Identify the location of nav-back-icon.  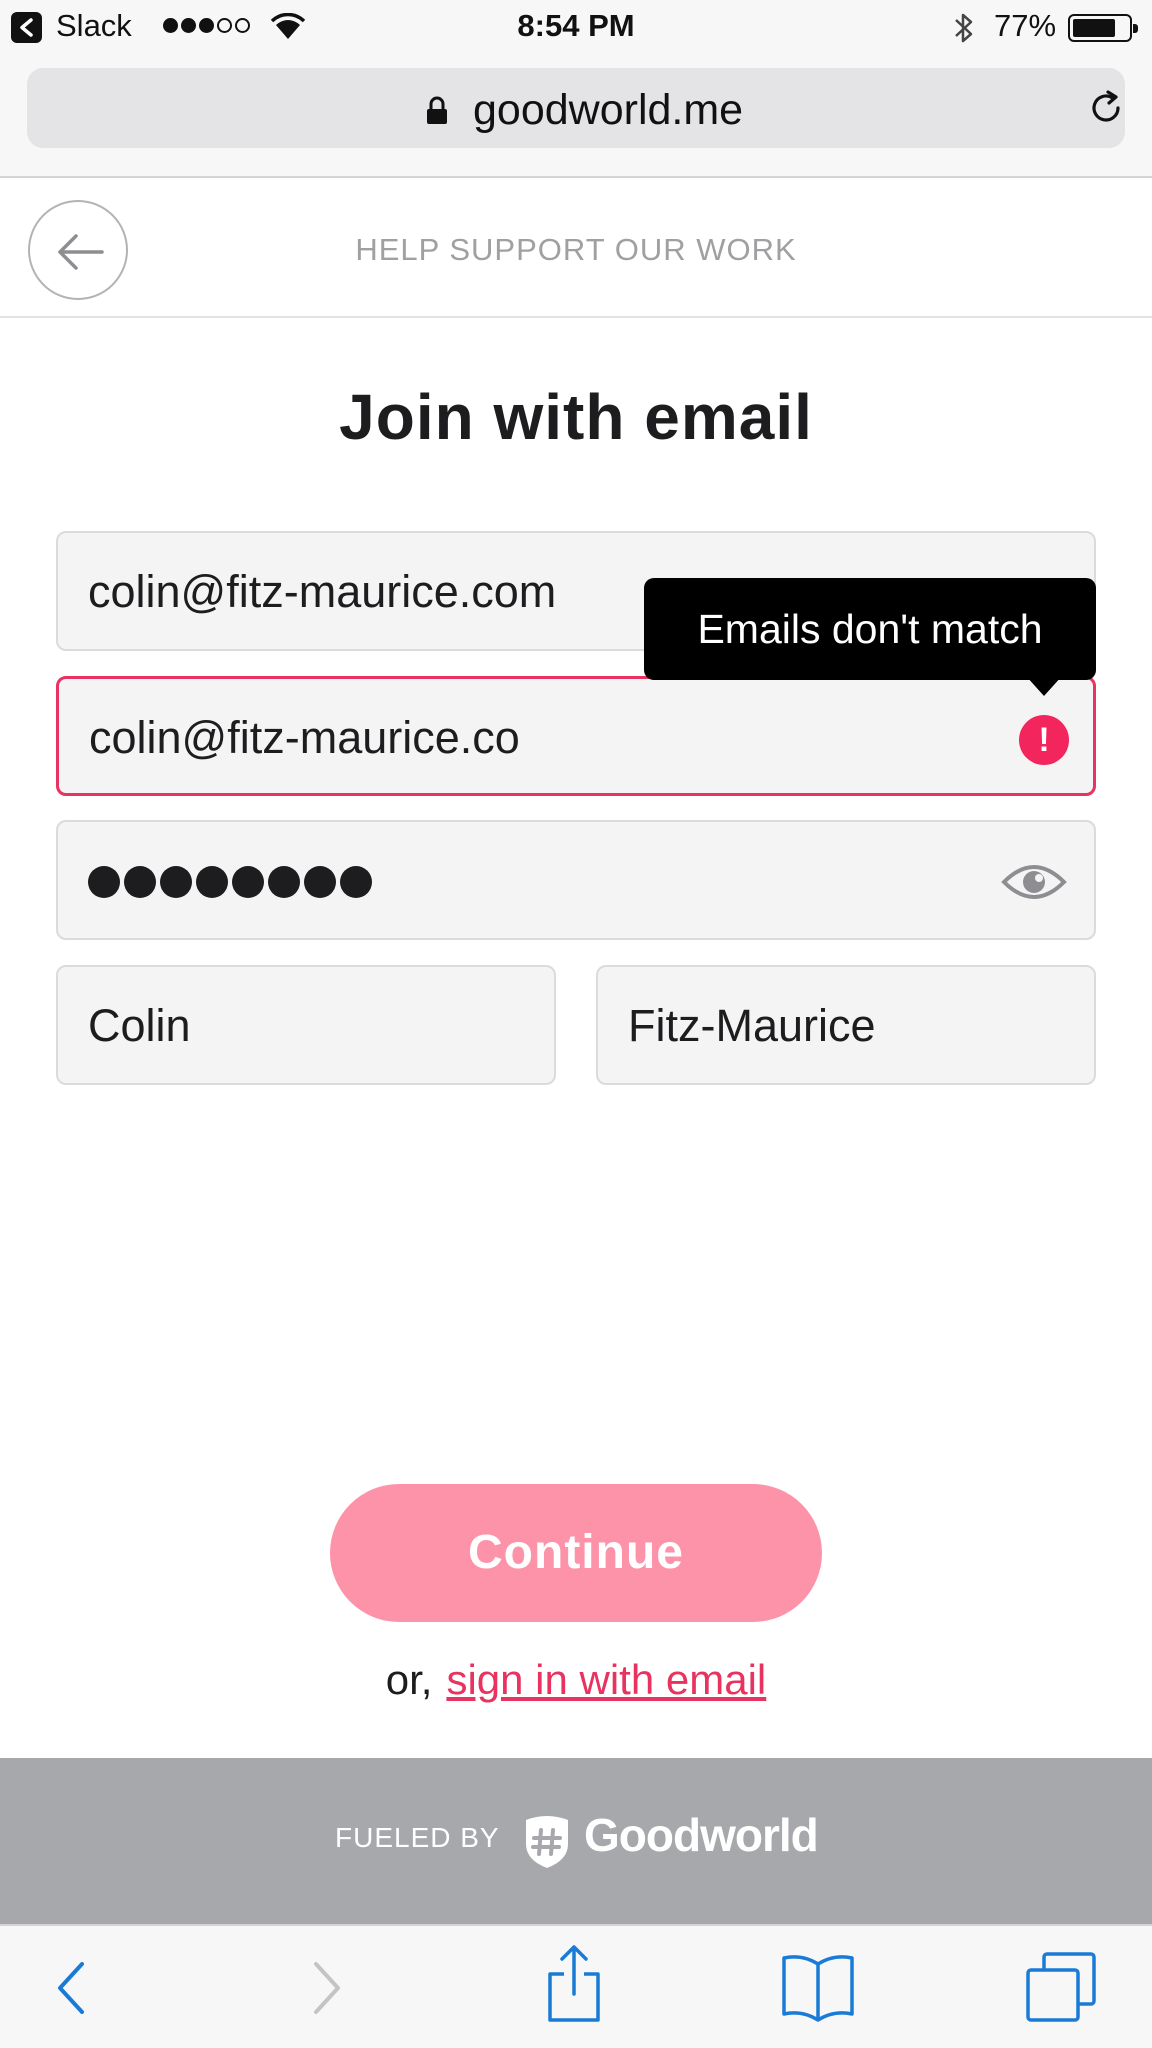
(72, 1988).